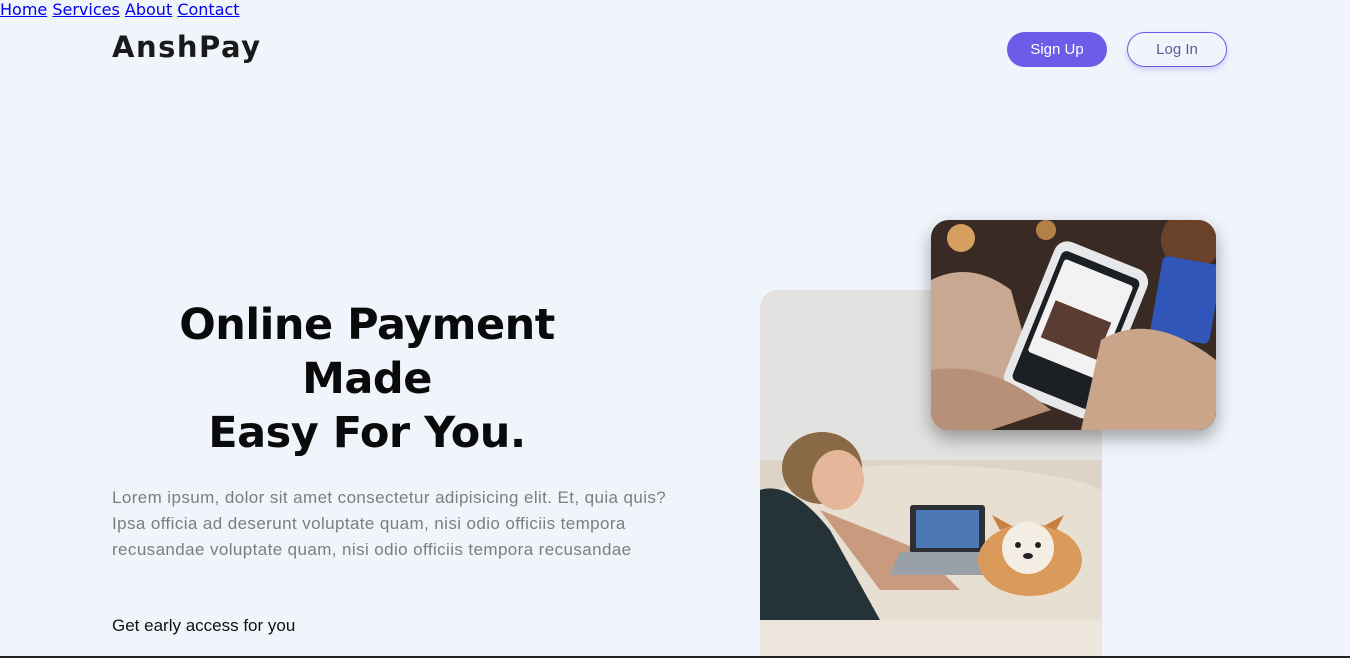 This screenshot has width=1350, height=658. Describe the element at coordinates (187, 47) in the screenshot. I see `brand-logo: AnshPay` at that location.